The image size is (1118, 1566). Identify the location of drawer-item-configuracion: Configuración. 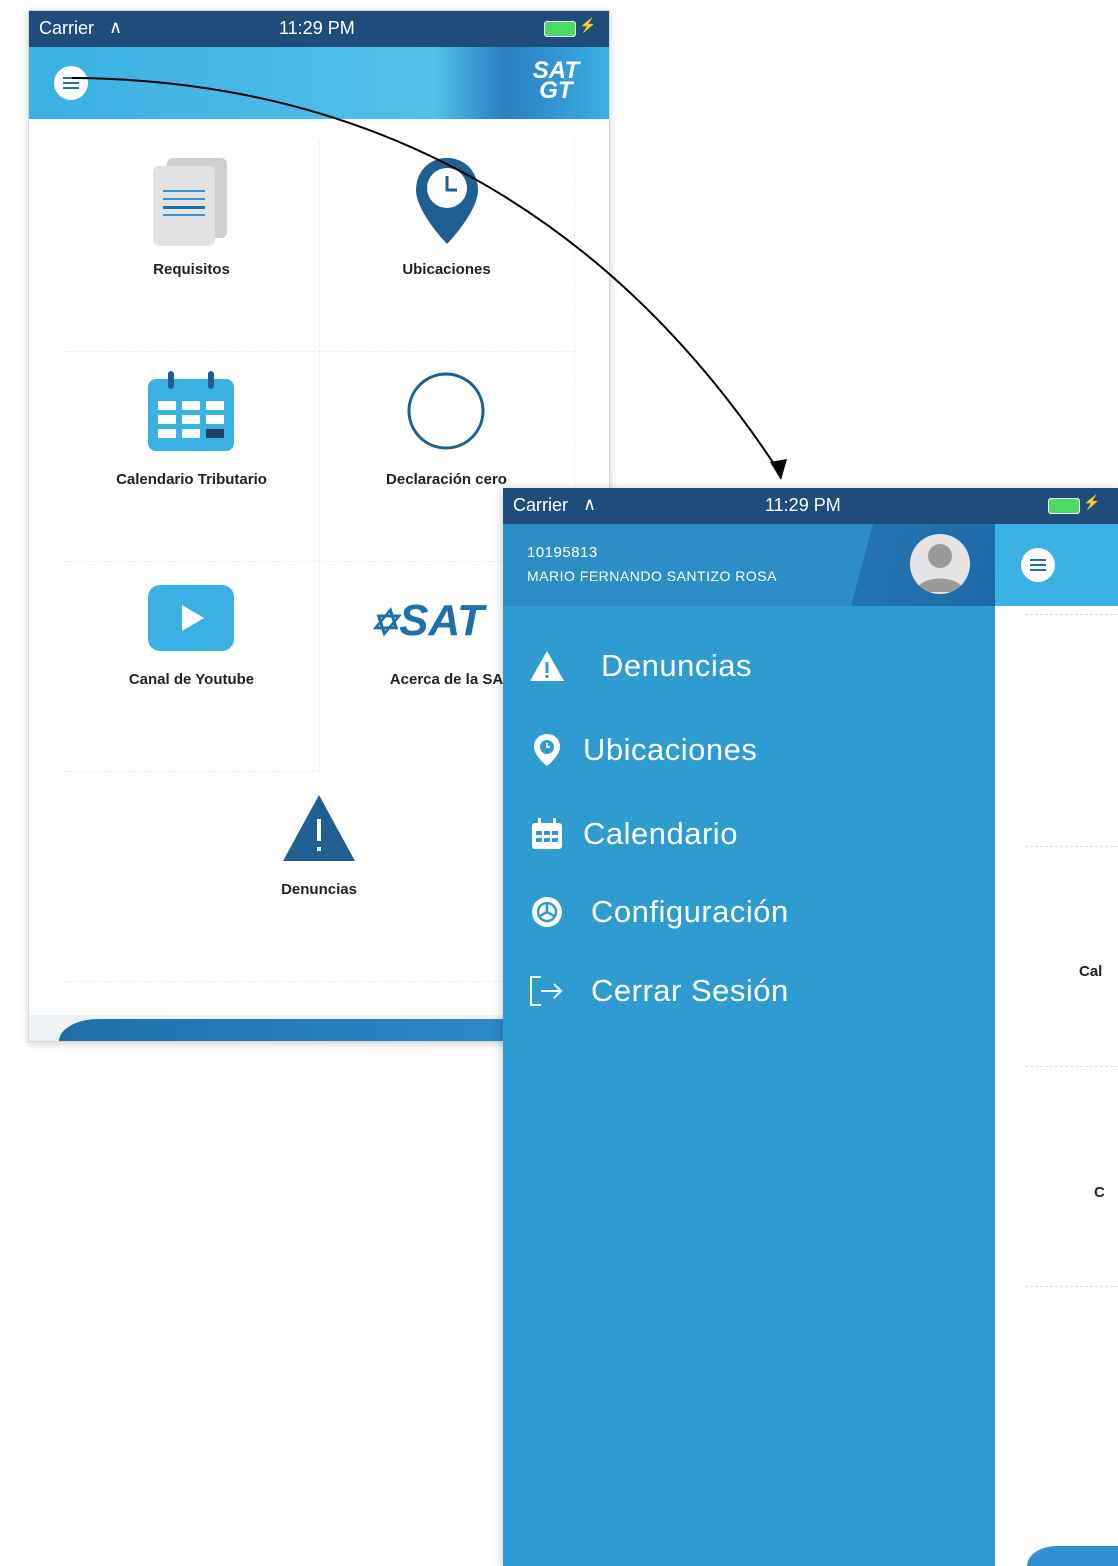
(749, 912).